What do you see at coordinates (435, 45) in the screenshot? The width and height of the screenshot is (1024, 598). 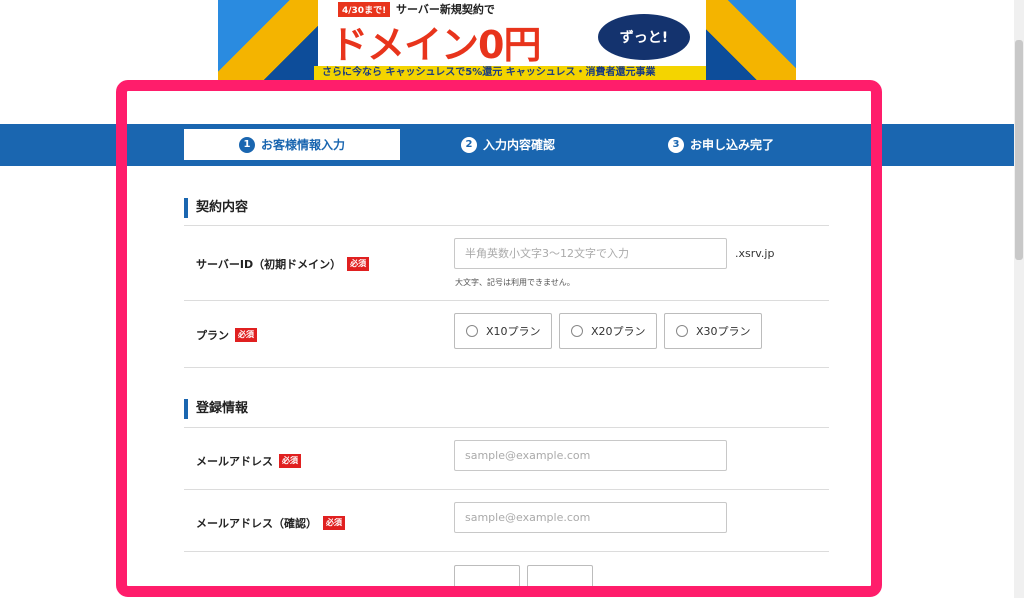 I see `banner-headline: ドメイン0円` at bounding box center [435, 45].